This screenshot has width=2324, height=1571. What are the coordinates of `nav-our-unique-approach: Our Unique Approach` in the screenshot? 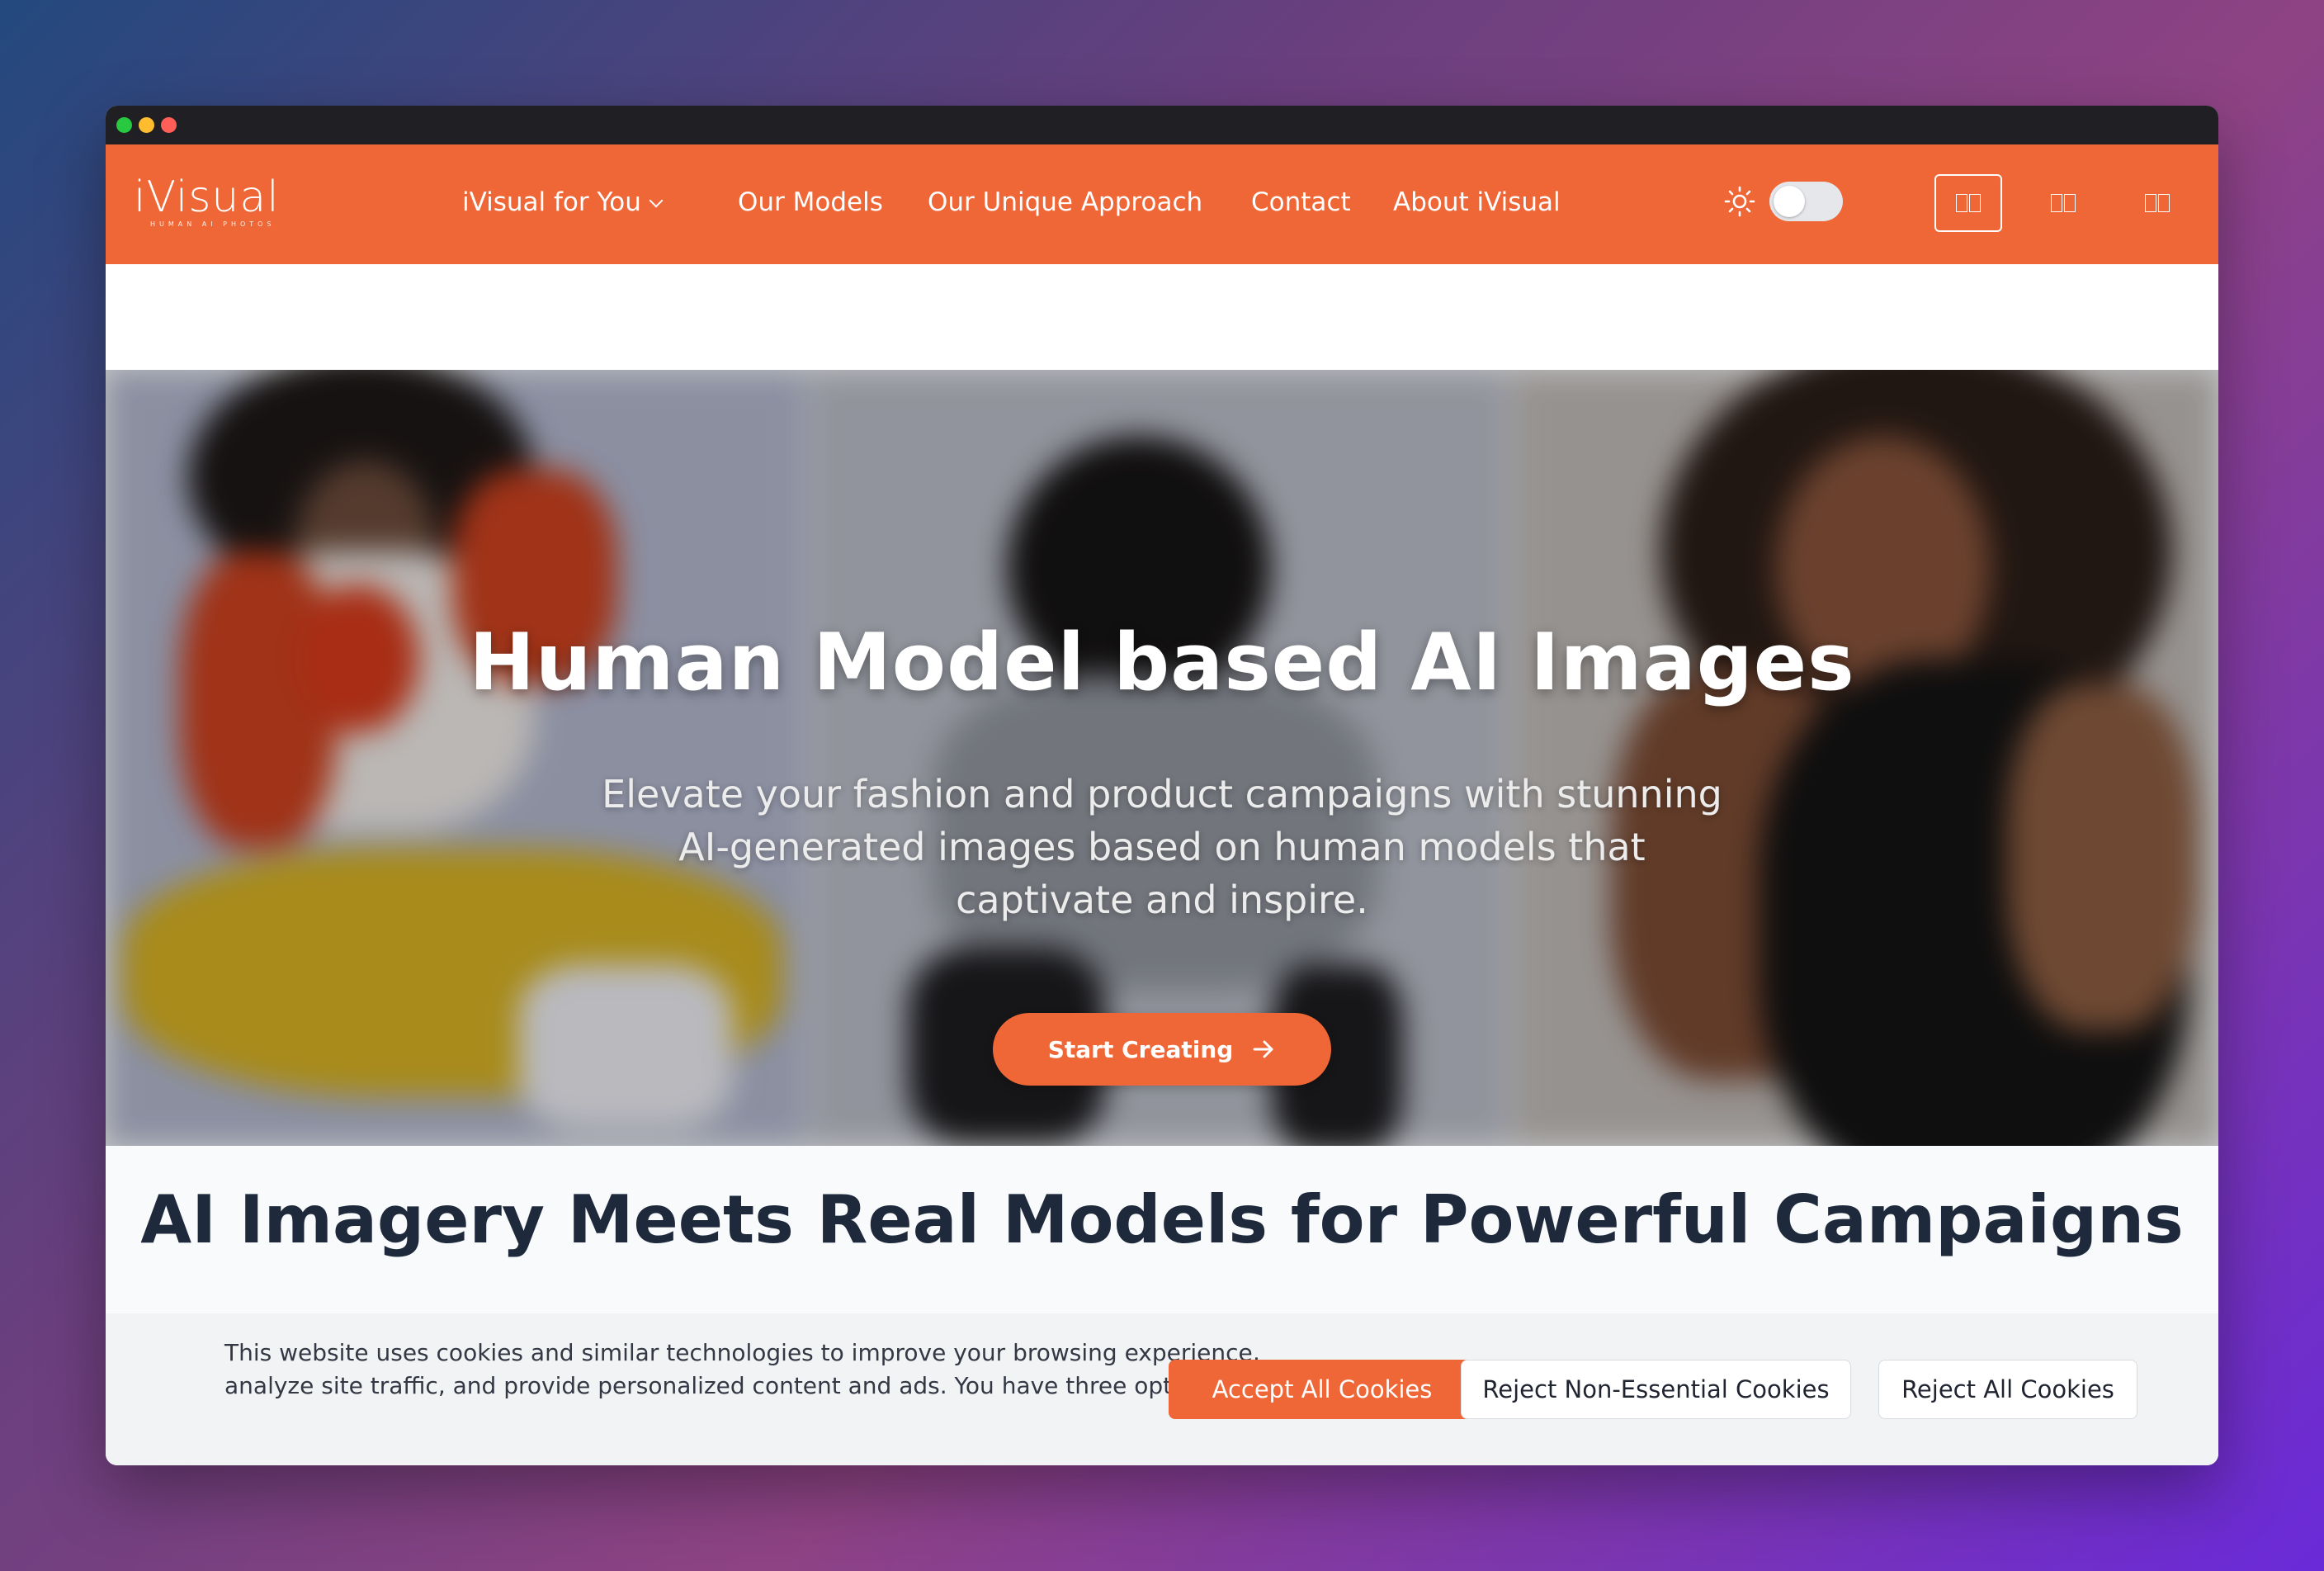 It's located at (1065, 202).